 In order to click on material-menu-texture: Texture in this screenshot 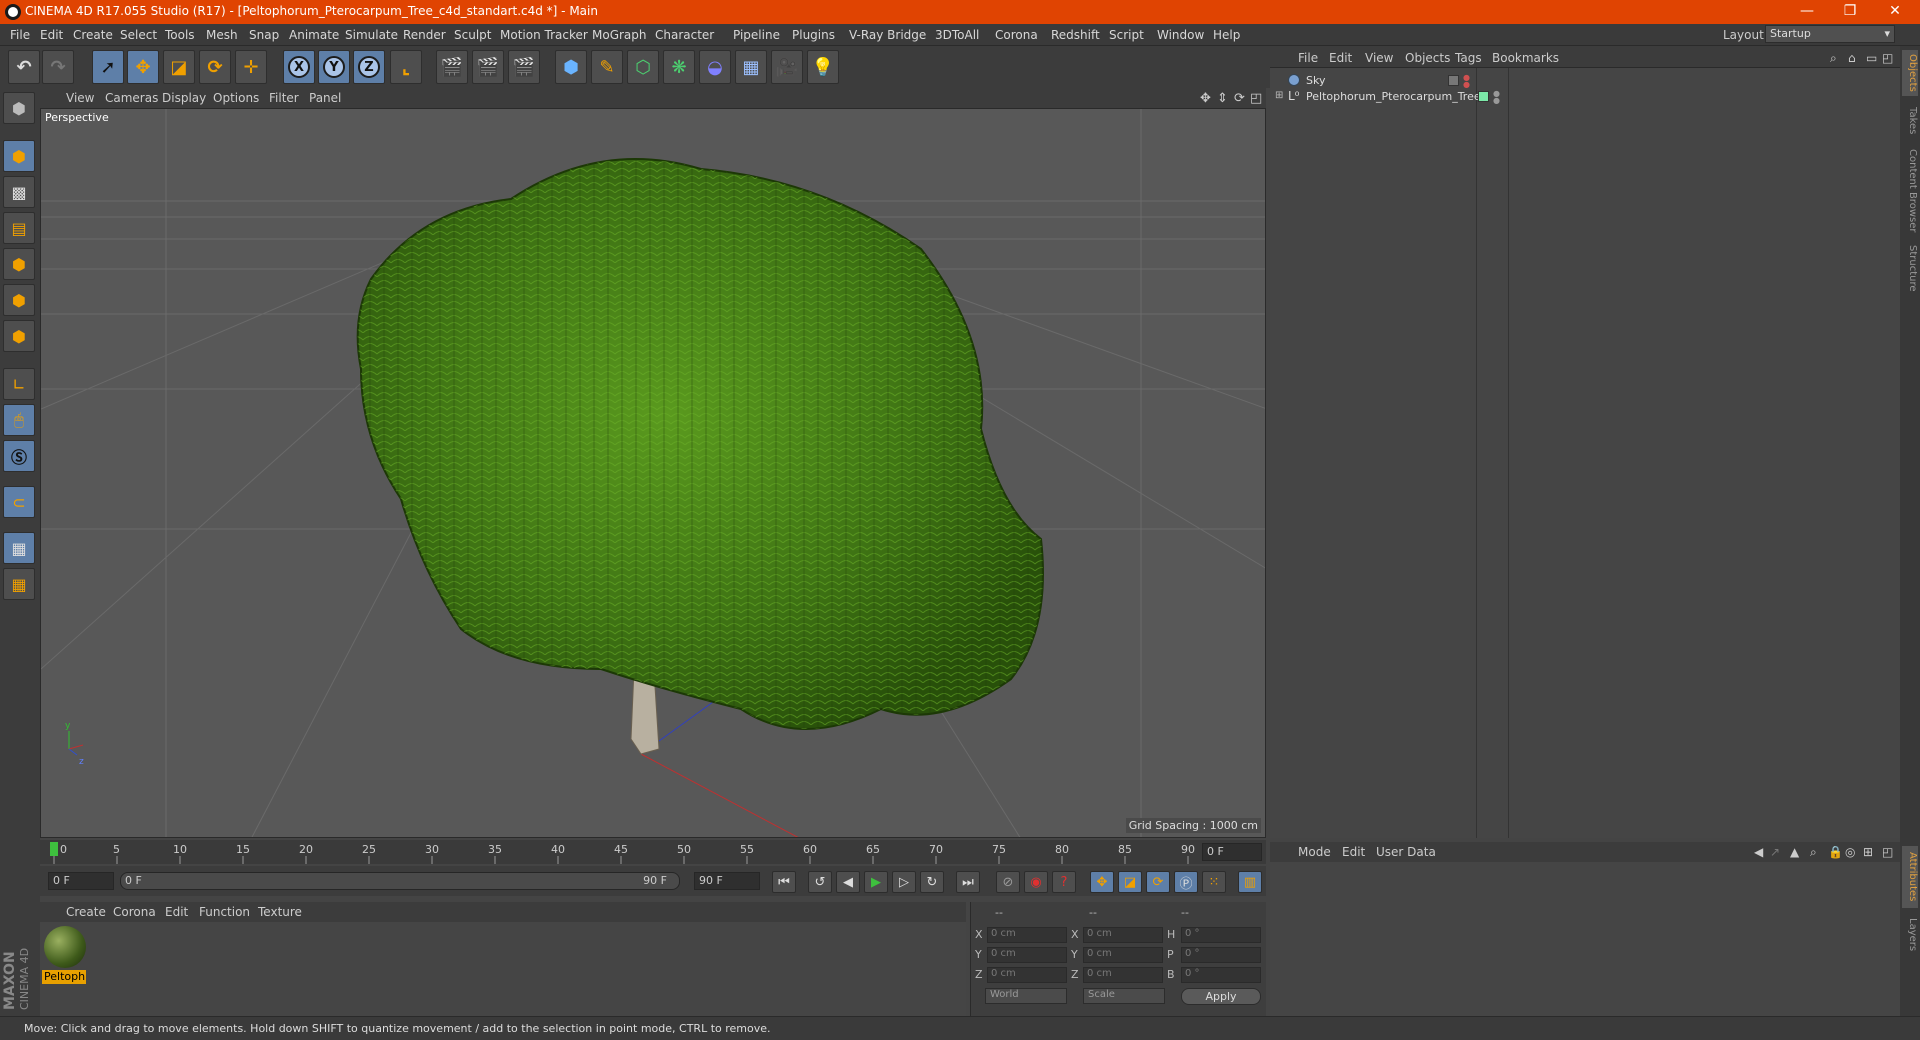, I will do `click(280, 912)`.